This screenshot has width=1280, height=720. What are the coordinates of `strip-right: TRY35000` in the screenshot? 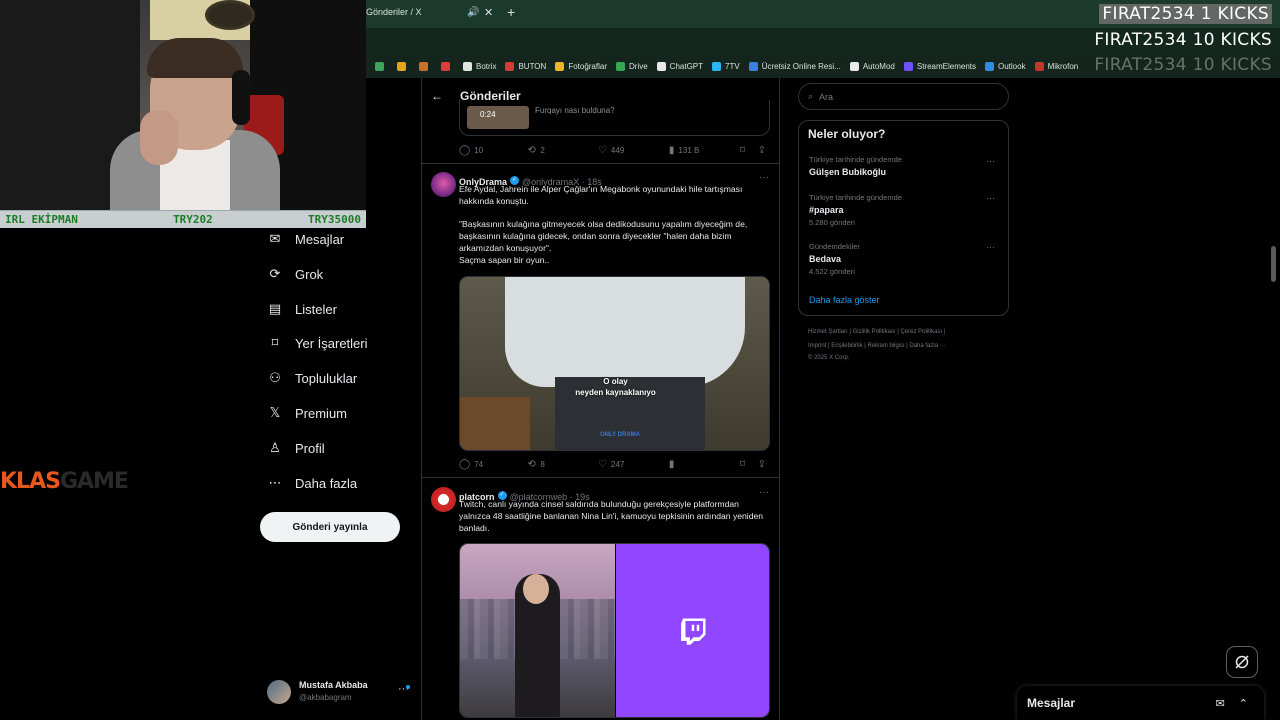 It's located at (334, 219).